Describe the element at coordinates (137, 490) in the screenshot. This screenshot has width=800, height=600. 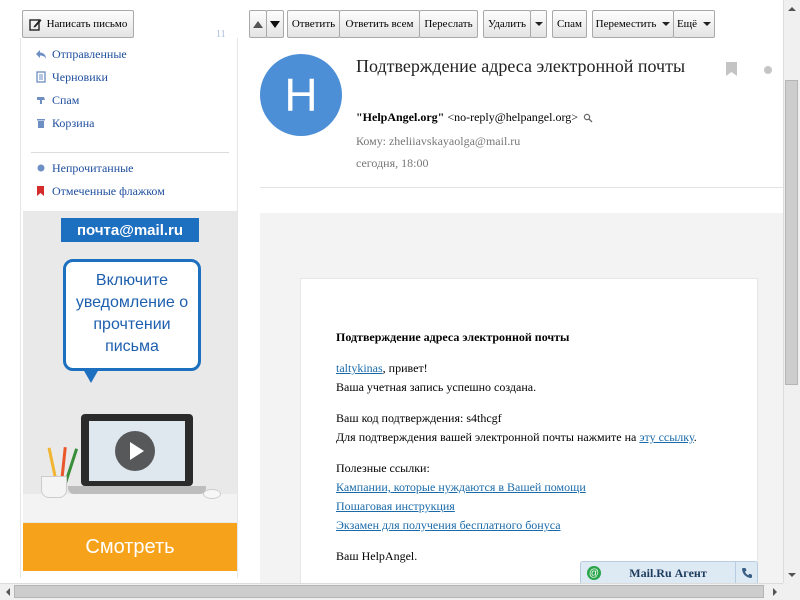
I see `laptop-base` at that location.